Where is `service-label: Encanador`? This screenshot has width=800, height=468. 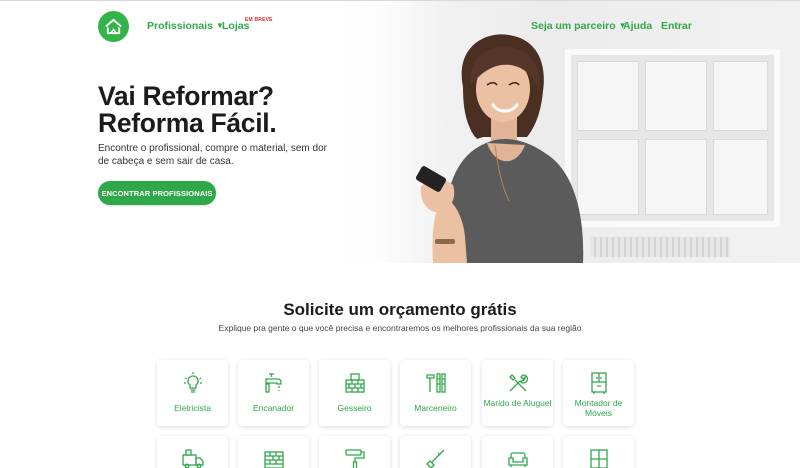 service-label: Encanador is located at coordinates (273, 408).